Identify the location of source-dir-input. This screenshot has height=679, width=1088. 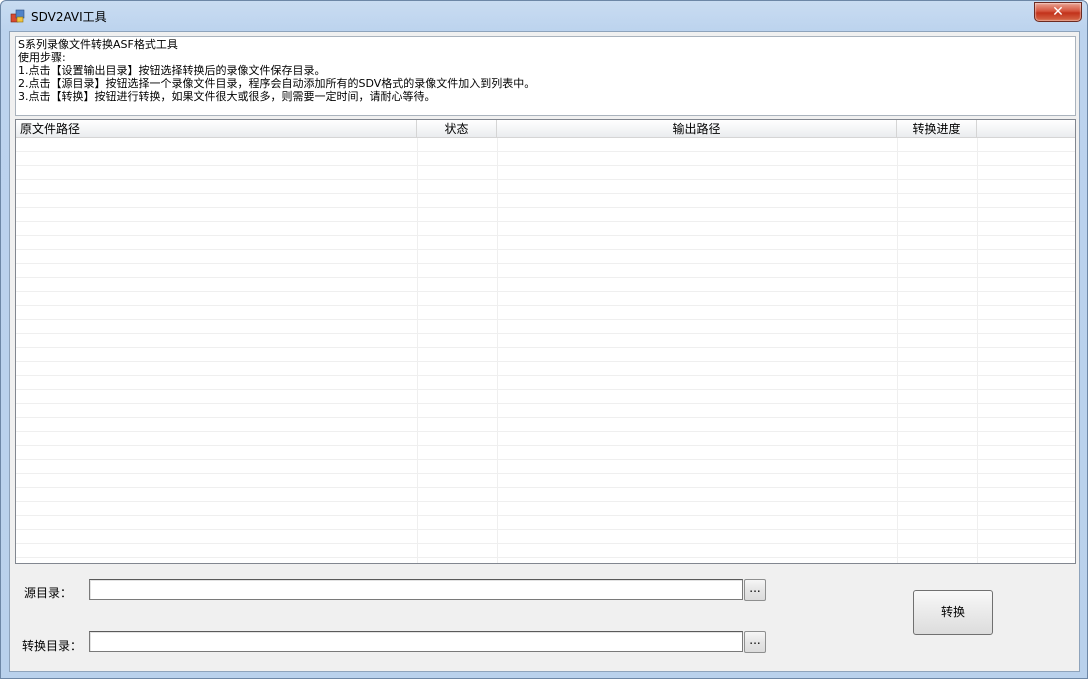
(416, 589).